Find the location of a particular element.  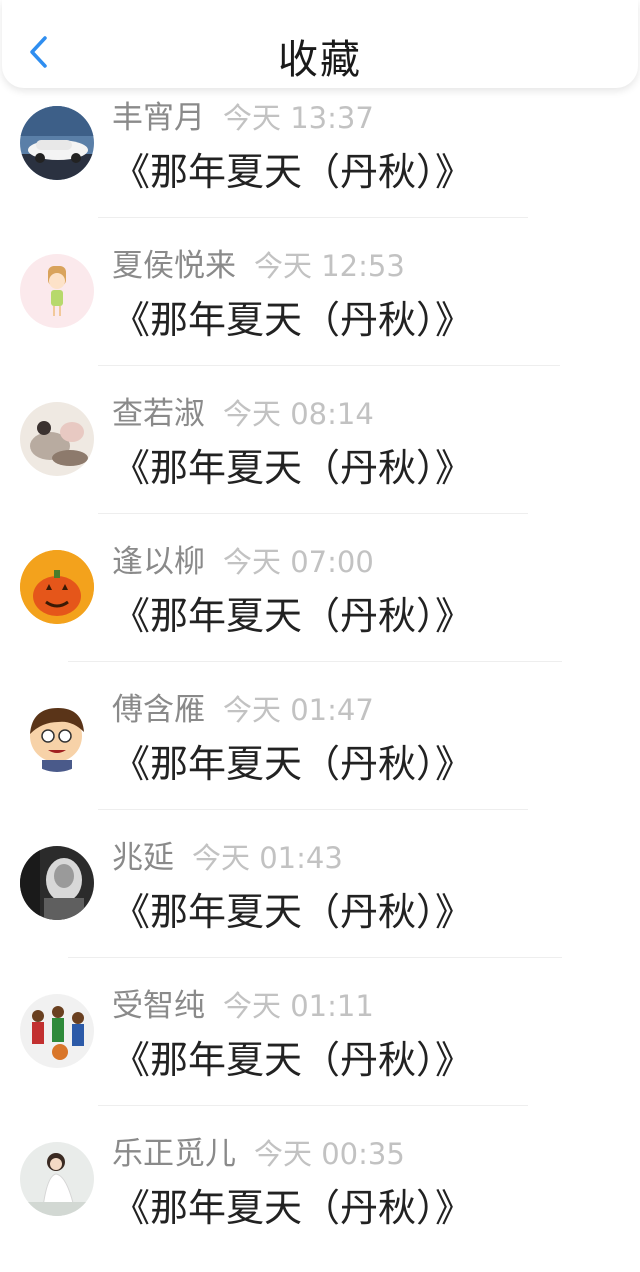

timestamp: 今天 13:37 is located at coordinates (298, 118).